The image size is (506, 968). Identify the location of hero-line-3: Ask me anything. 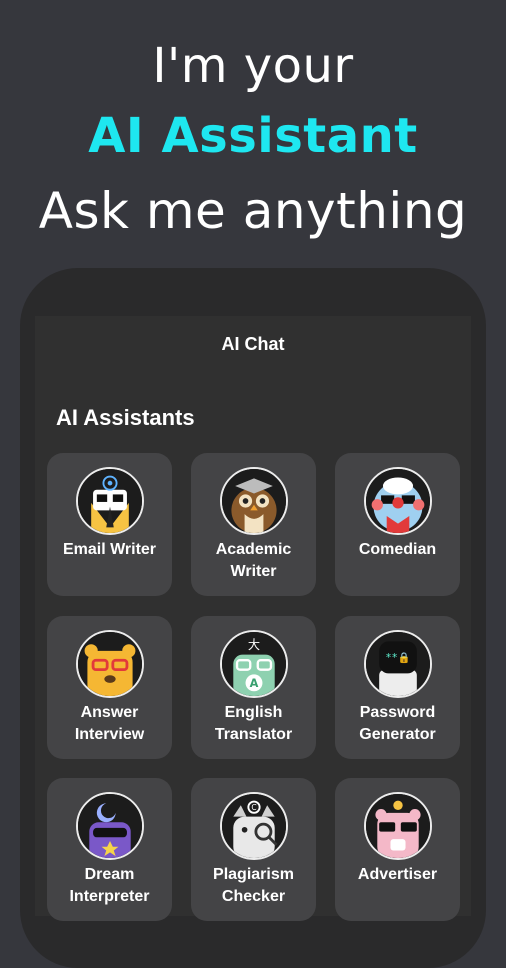
(253, 211).